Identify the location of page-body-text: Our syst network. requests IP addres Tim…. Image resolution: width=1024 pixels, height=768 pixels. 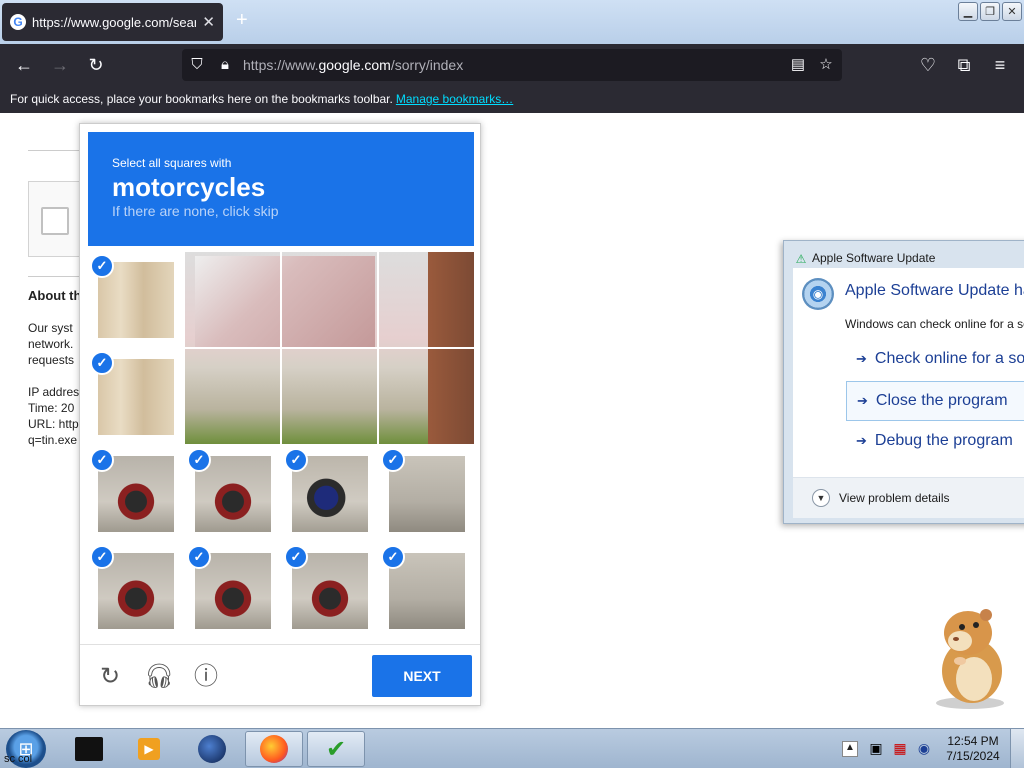
(54, 384).